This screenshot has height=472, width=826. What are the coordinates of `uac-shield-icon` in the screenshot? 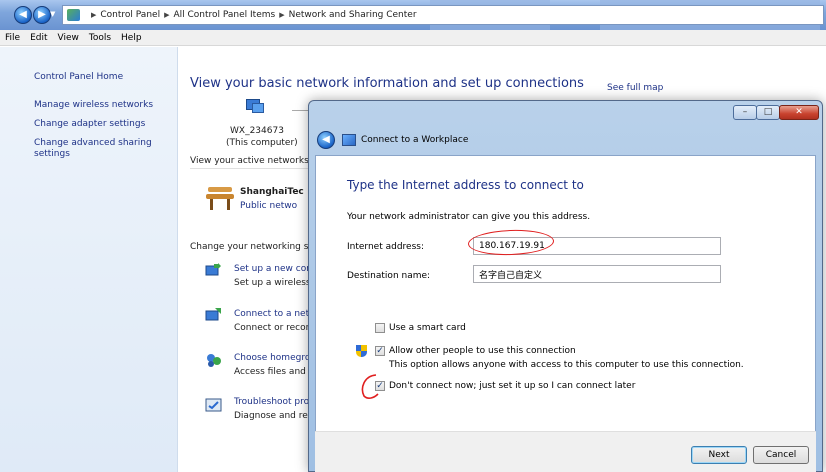 It's located at (361, 351).